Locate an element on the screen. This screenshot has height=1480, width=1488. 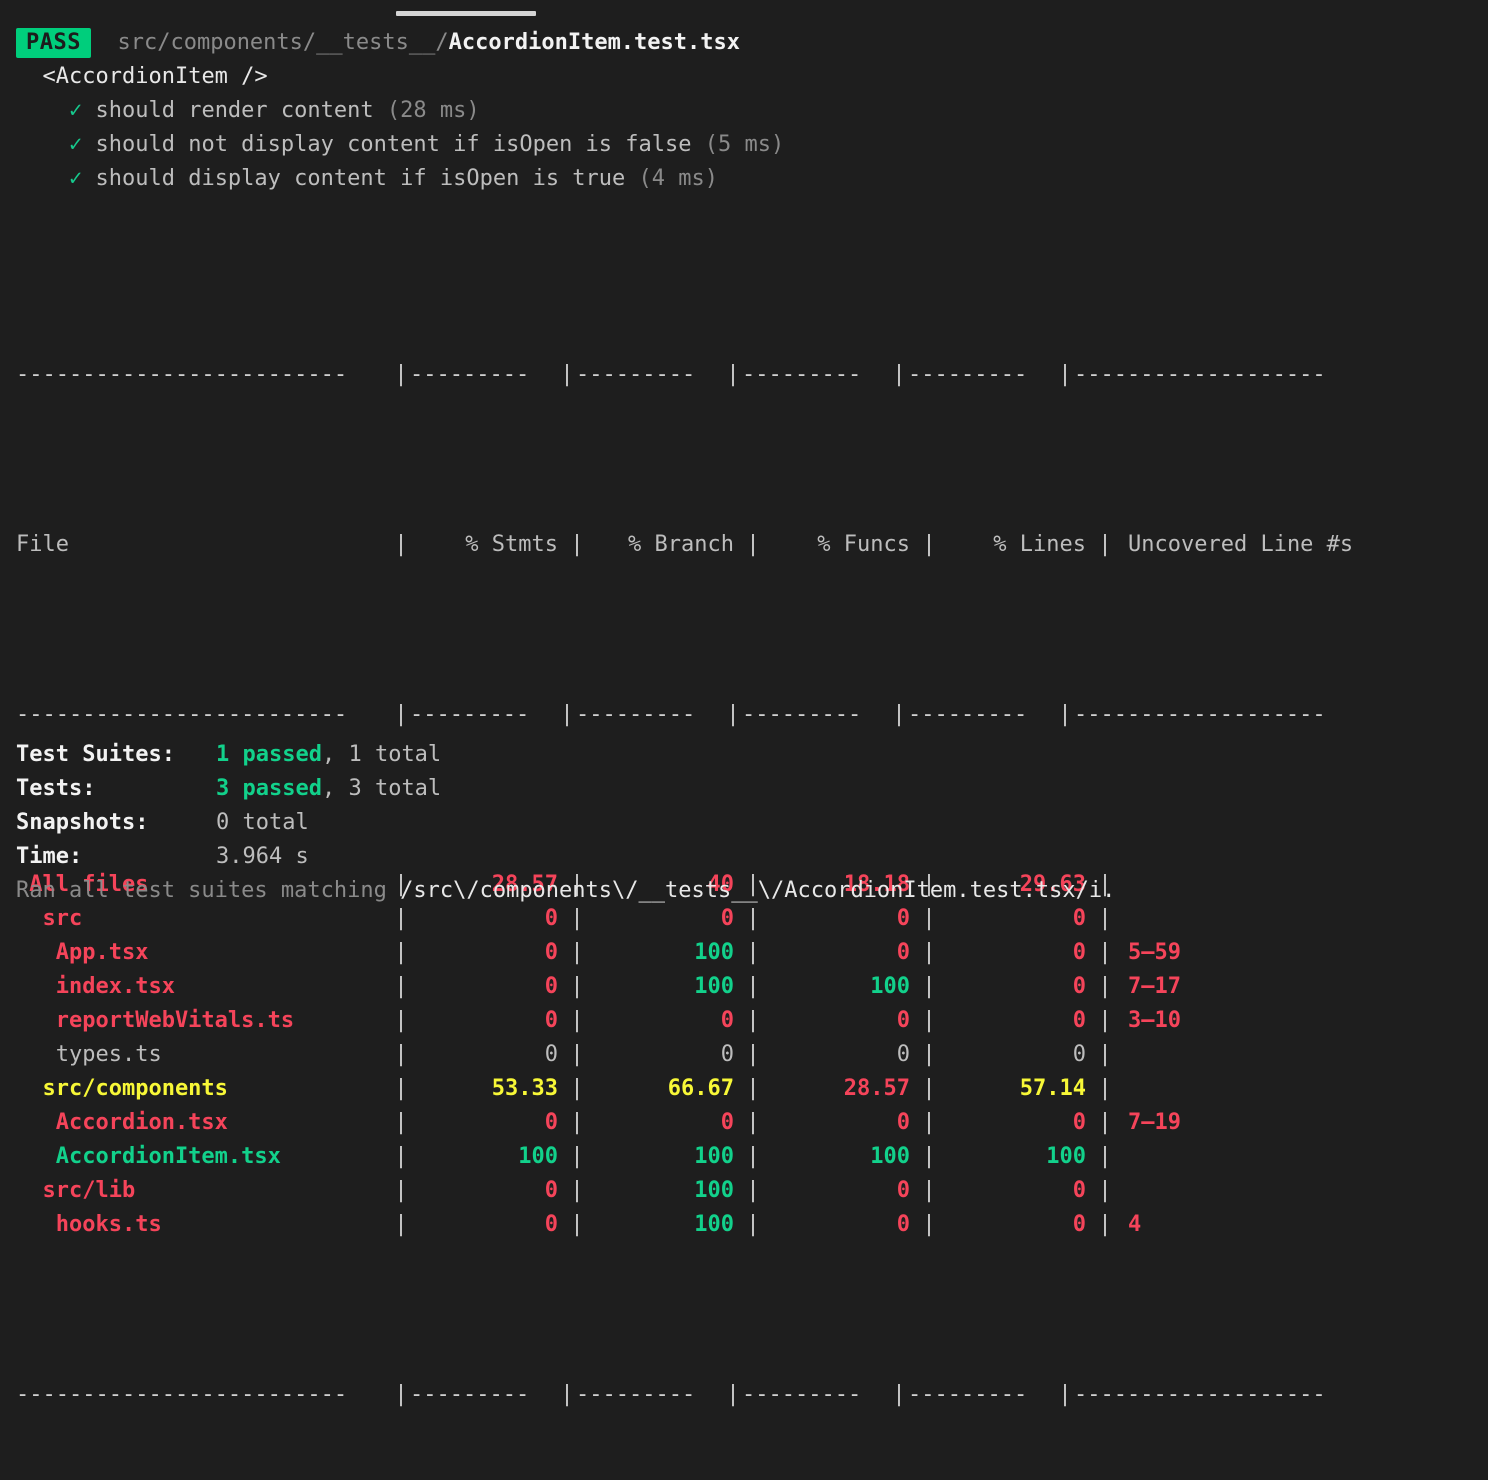
summary-label: Snapshots: is located at coordinates (82, 822).